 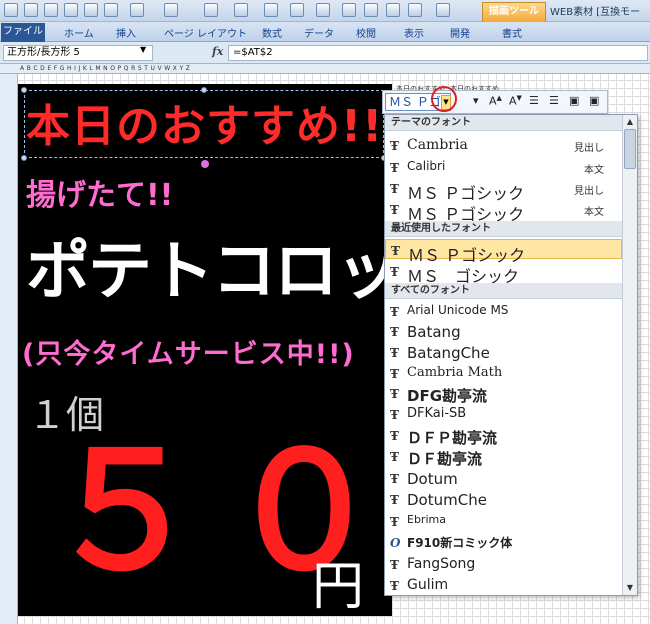 What do you see at coordinates (79, 32) in the screenshot?
I see `tab-home: ホーム` at bounding box center [79, 32].